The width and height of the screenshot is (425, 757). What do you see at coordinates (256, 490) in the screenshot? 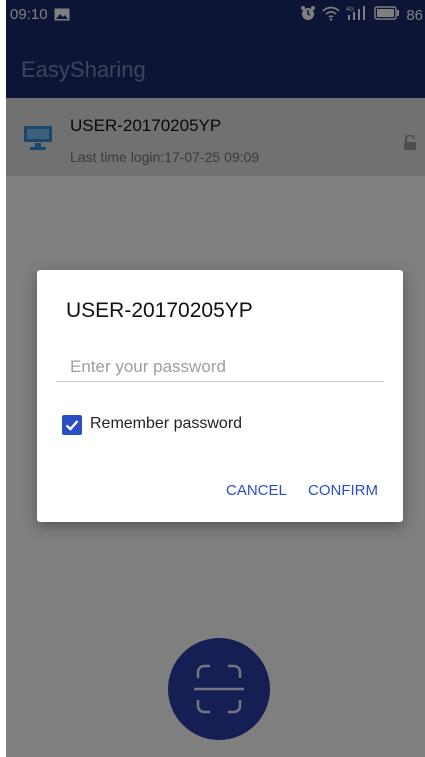
I see `cancel-button: CANCEL` at bounding box center [256, 490].